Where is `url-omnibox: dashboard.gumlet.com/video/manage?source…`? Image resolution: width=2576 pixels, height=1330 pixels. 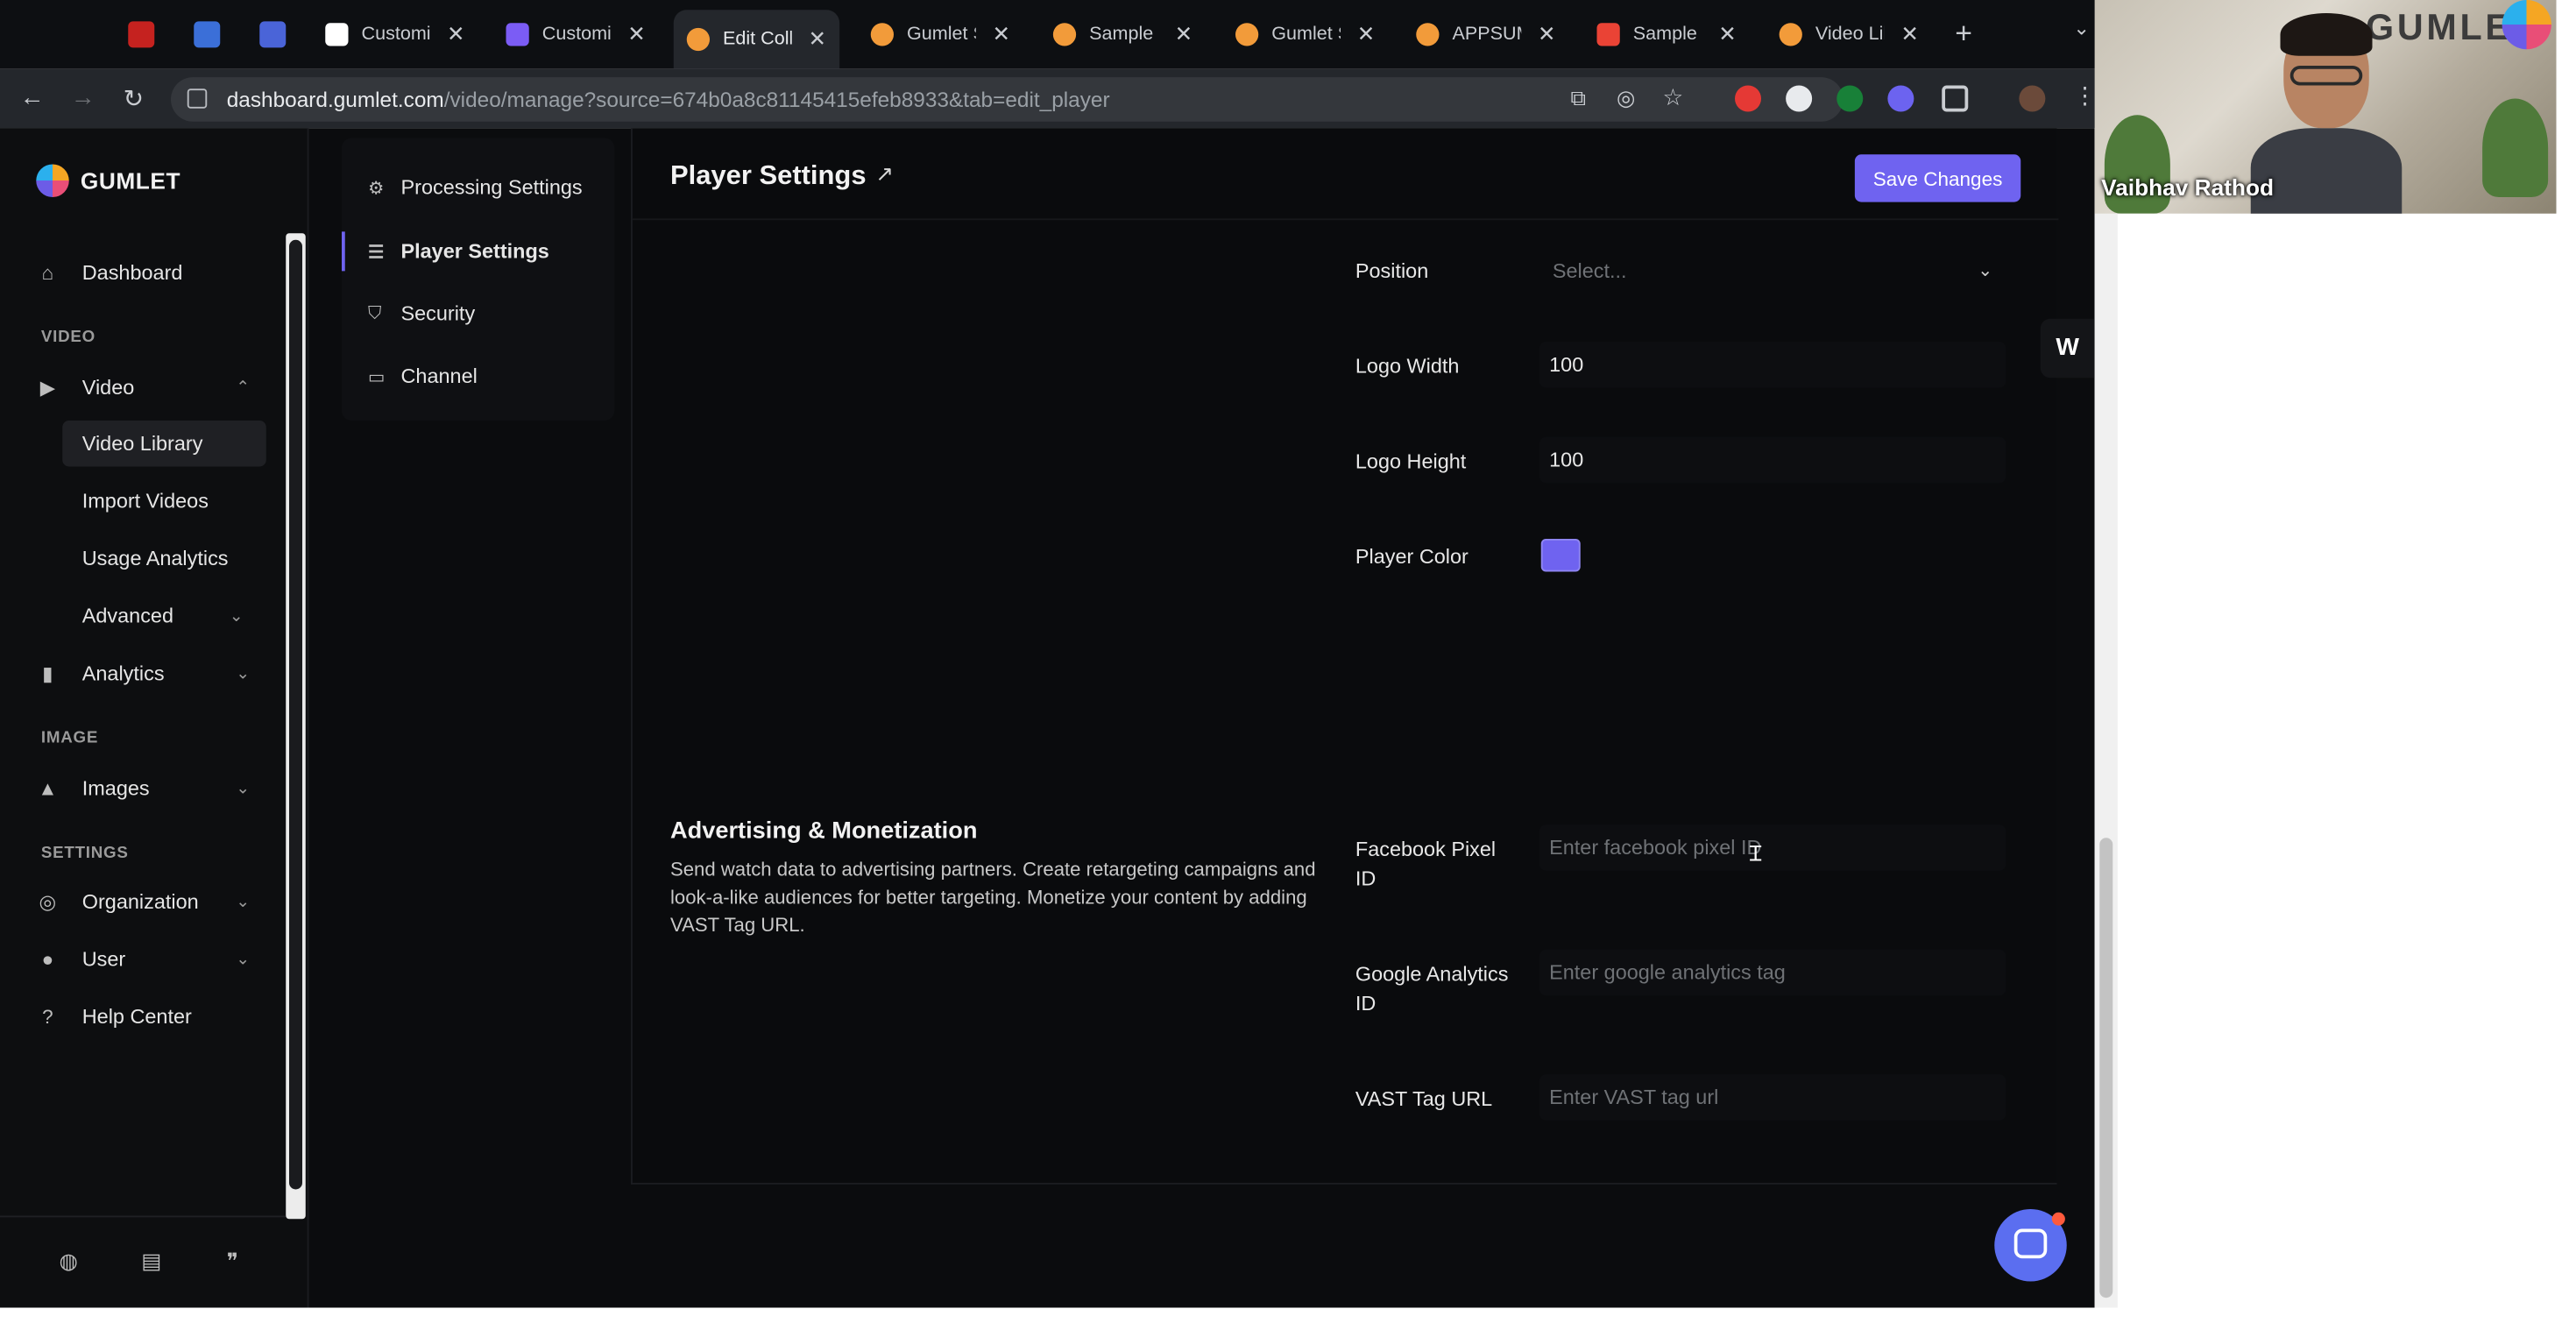 url-omnibox: dashboard.gumlet.com/video/manage?source… is located at coordinates (1007, 99).